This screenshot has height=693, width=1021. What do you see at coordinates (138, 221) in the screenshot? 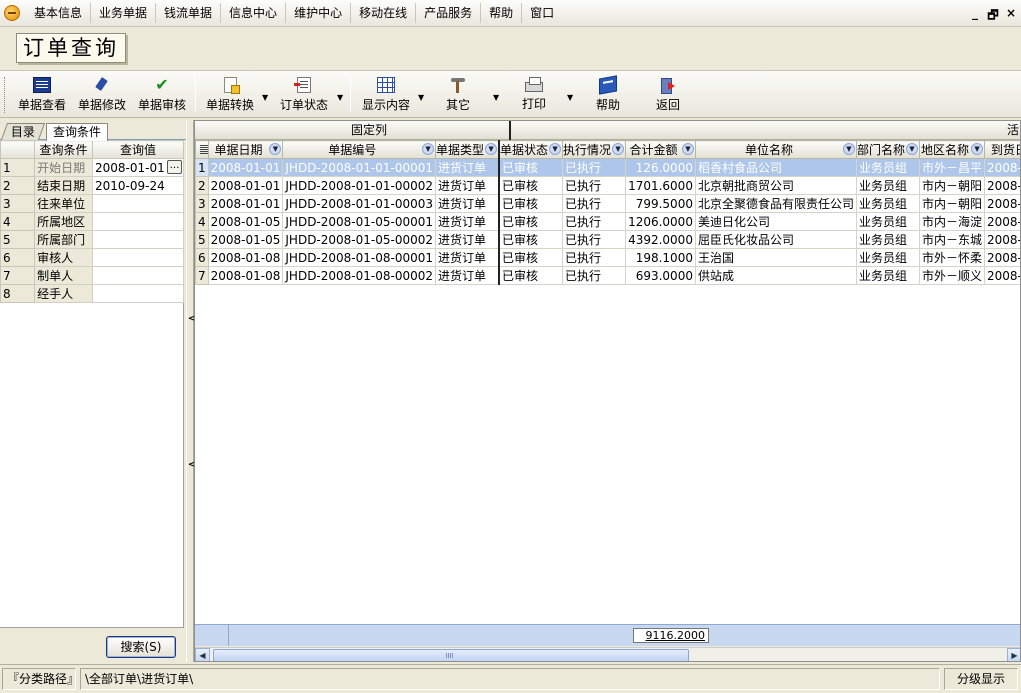
I see `region-field` at bounding box center [138, 221].